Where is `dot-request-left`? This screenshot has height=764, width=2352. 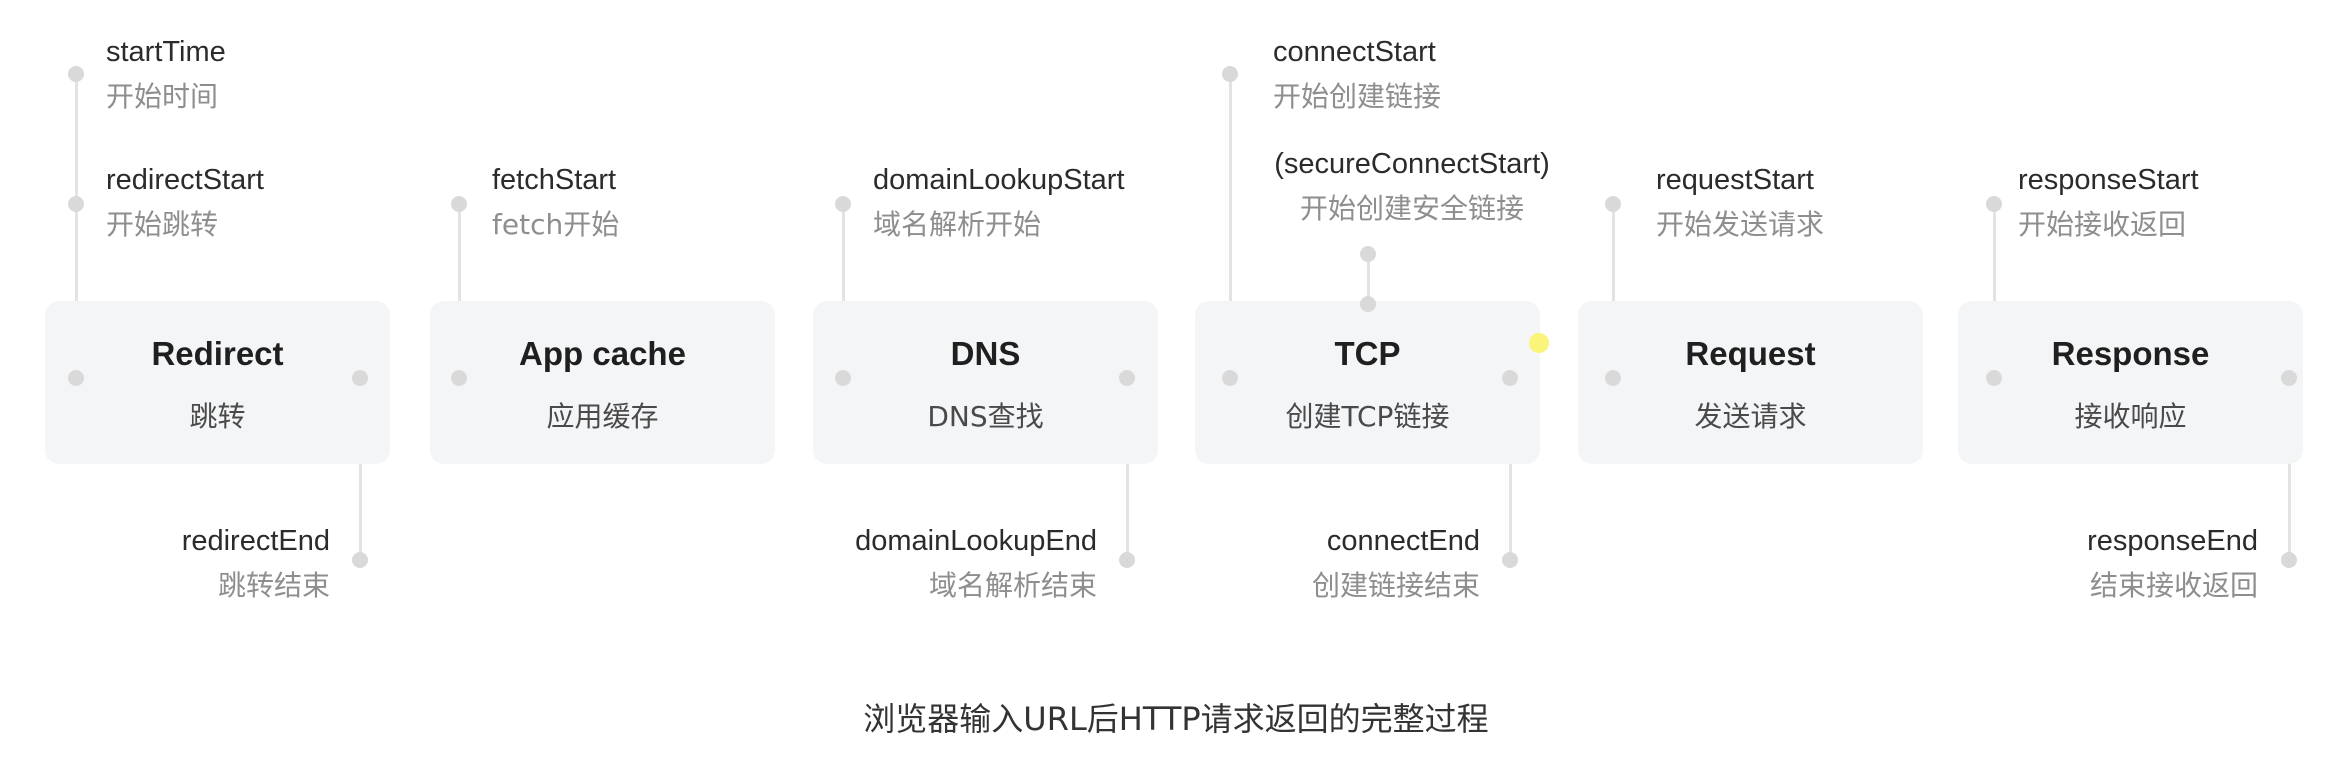
dot-request-left is located at coordinates (1613, 378).